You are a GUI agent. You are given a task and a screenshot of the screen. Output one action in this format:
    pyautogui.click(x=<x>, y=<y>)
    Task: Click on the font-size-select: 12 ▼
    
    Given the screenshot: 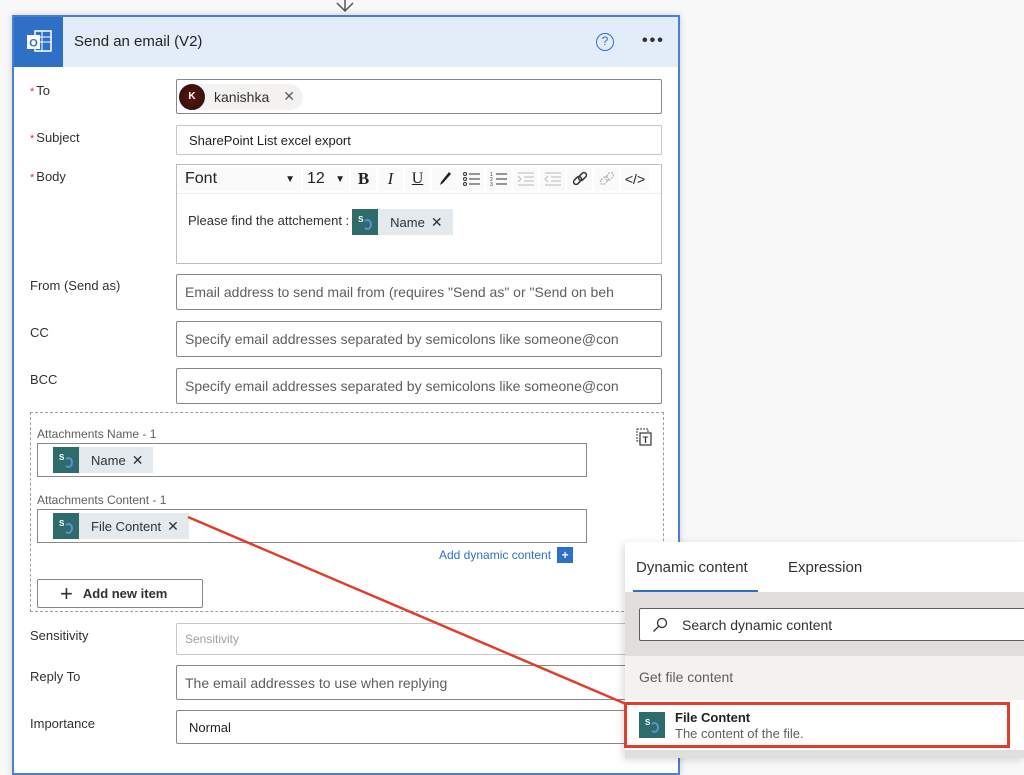 What is the action you would take?
    pyautogui.click(x=326, y=179)
    